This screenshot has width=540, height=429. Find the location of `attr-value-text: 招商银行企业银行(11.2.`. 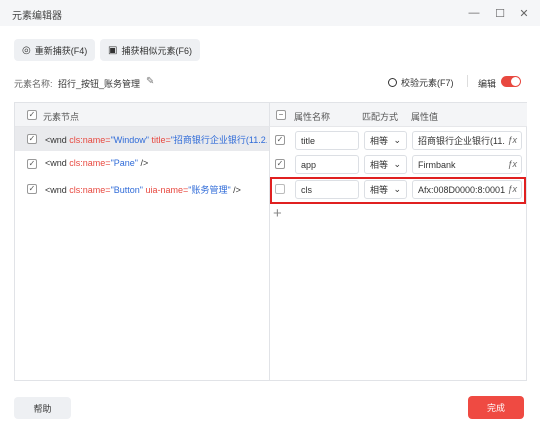

attr-value-text: 招商银行企业银行(11.2. is located at coordinates (465, 141).